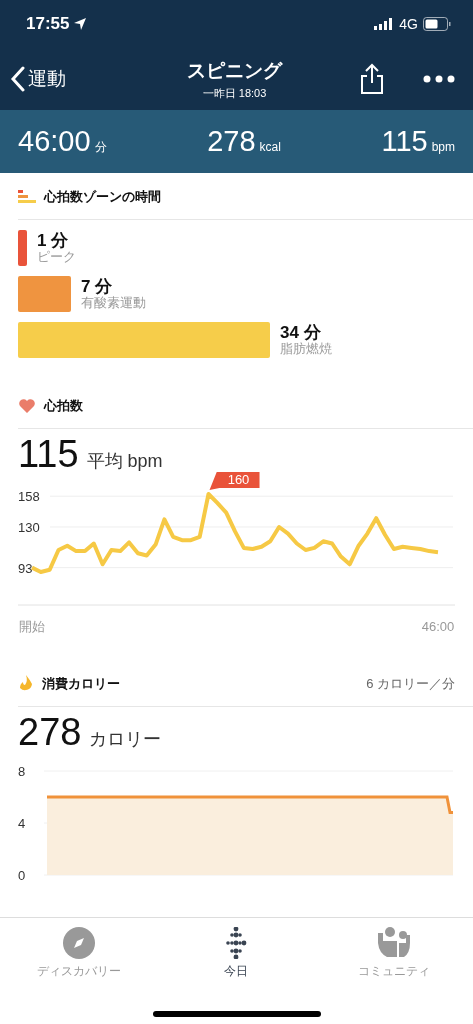 The image size is (473, 1024). I want to click on average-heart-rate: 115, so click(48, 454).